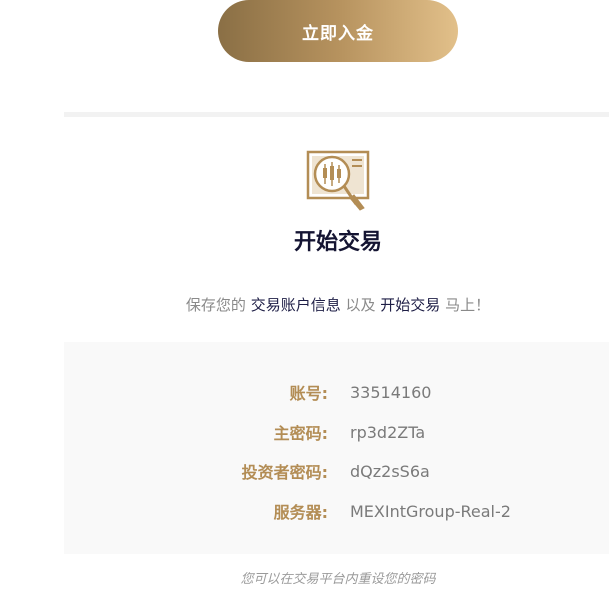  I want to click on investor-password-value: dQz2sS6a, so click(390, 471).